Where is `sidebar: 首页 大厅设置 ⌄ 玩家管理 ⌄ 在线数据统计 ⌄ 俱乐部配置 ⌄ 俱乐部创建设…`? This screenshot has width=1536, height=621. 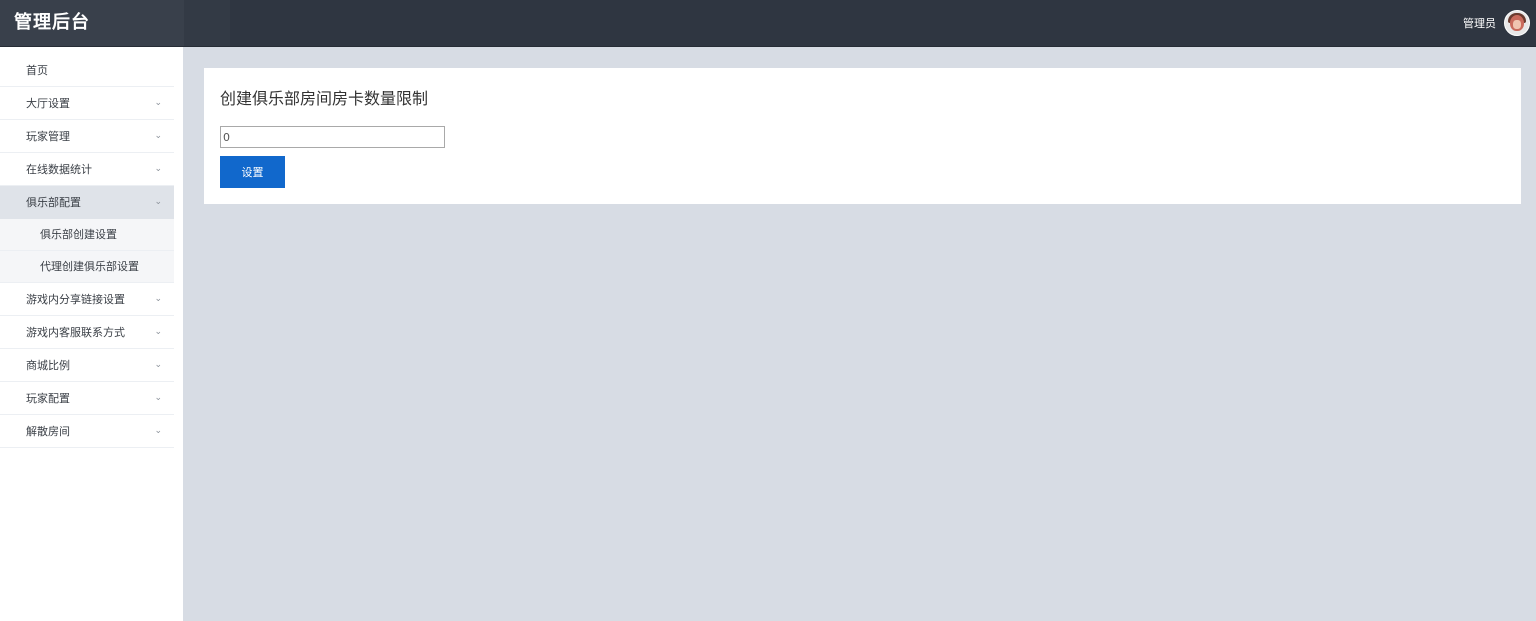 sidebar: 首页 大厅设置 ⌄ 玩家管理 ⌄ 在线数据统计 ⌄ 俱乐部配置 ⌄ 俱乐部创建设… is located at coordinates (91, 334).